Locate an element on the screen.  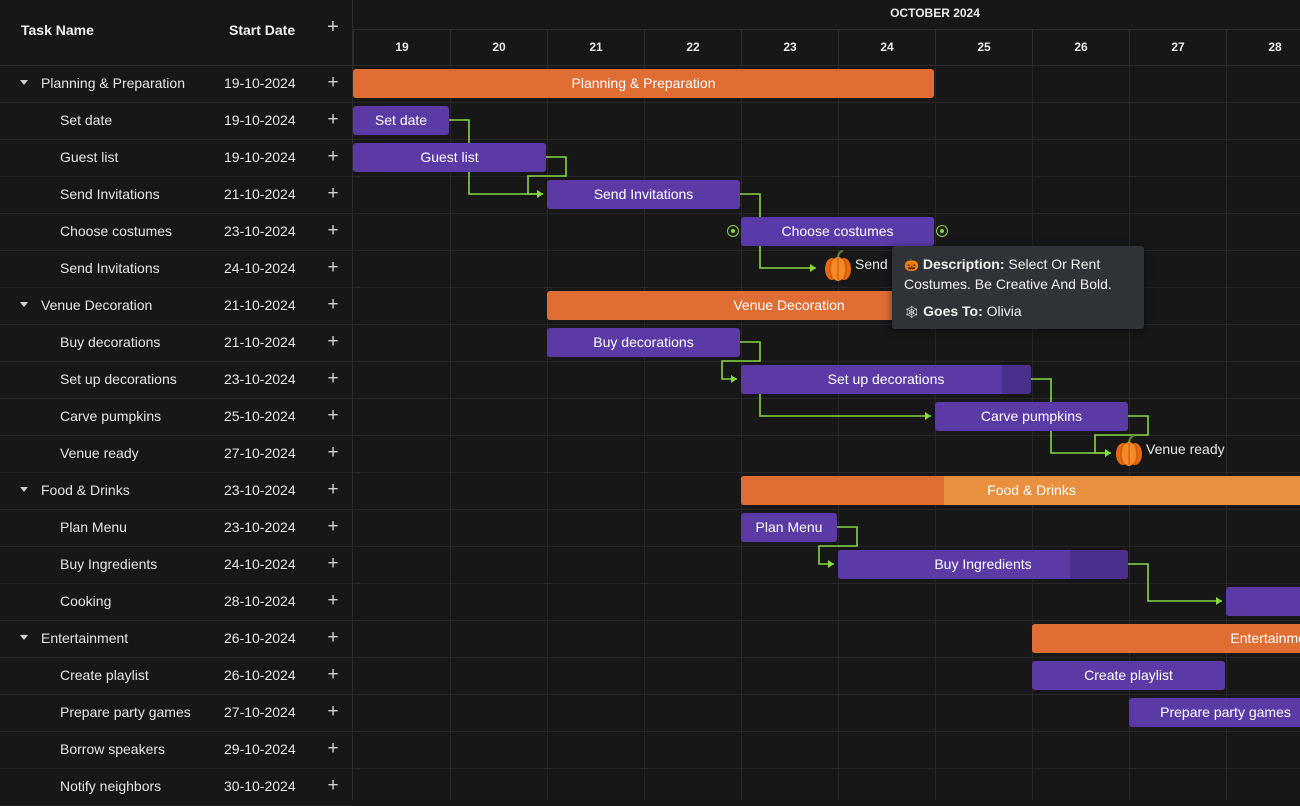
task-bar: Buy decorations is located at coordinates (643, 342).